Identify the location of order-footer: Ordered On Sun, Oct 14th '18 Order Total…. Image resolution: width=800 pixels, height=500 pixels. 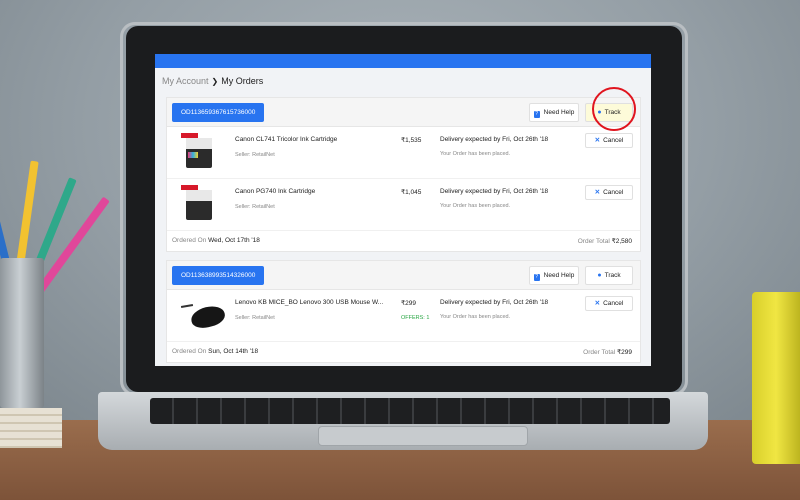
(403, 352).